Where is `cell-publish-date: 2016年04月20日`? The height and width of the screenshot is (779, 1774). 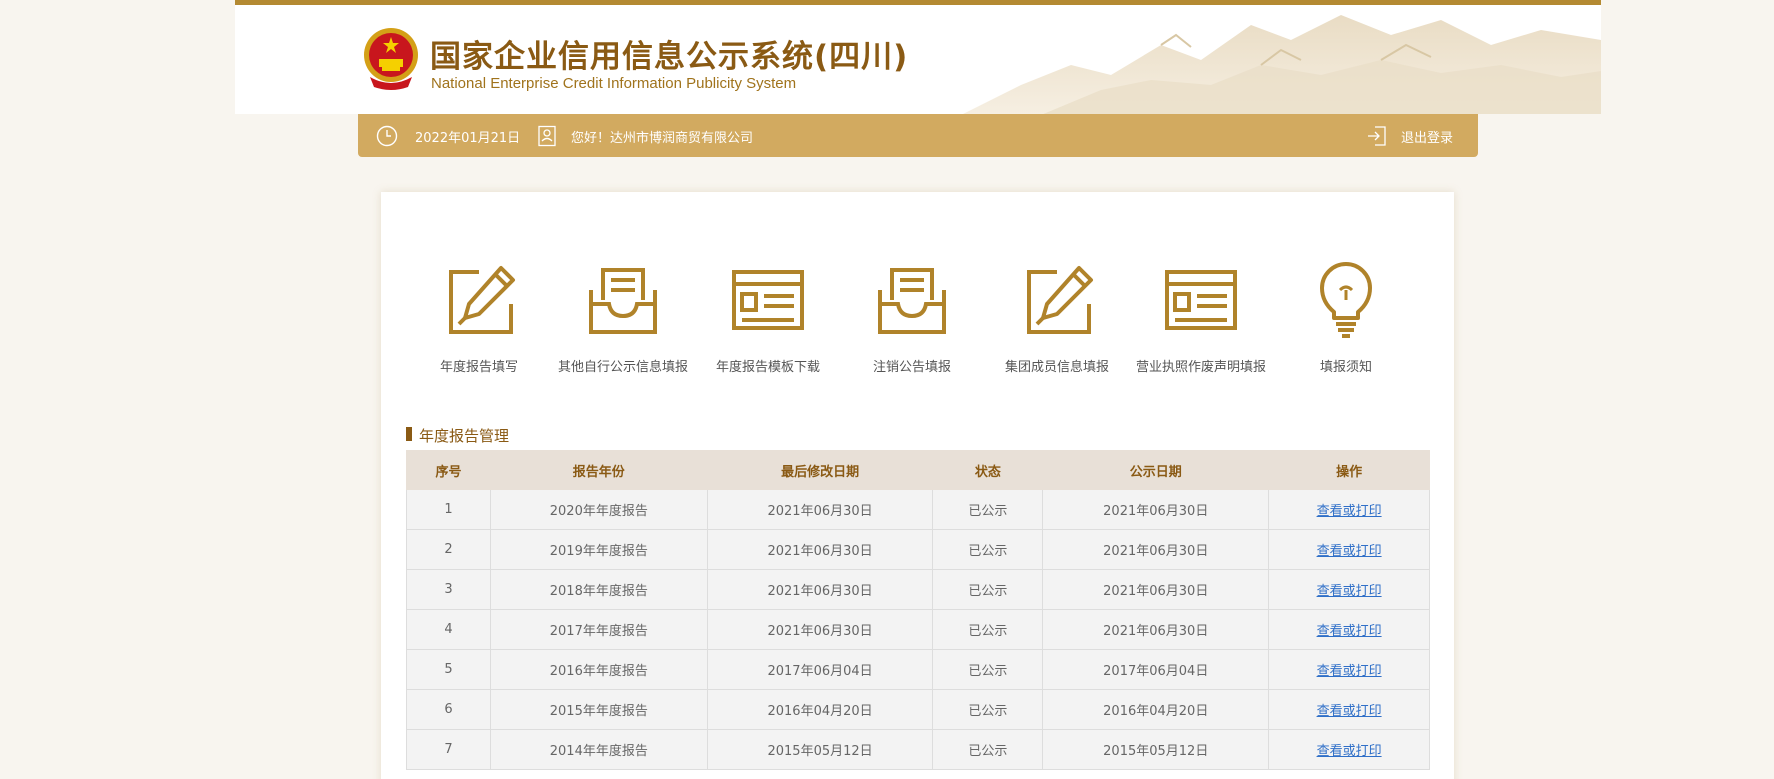 cell-publish-date: 2016年04月20日 is located at coordinates (1156, 709).